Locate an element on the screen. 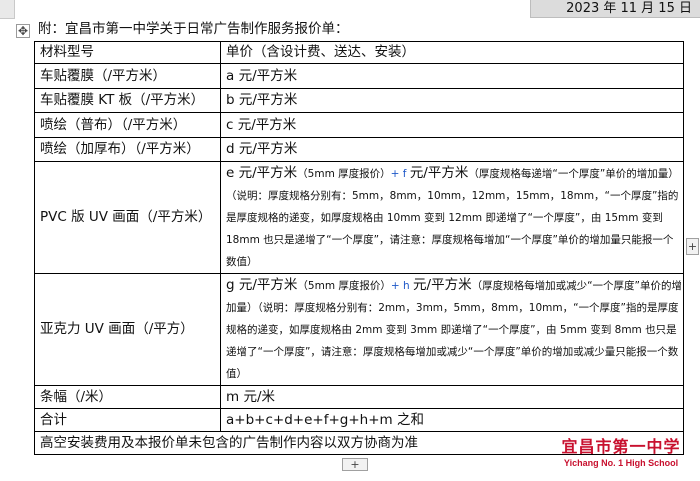 Image resolution: width=700 pixels, height=481 pixels. page-corner is located at coordinates (7, 9).